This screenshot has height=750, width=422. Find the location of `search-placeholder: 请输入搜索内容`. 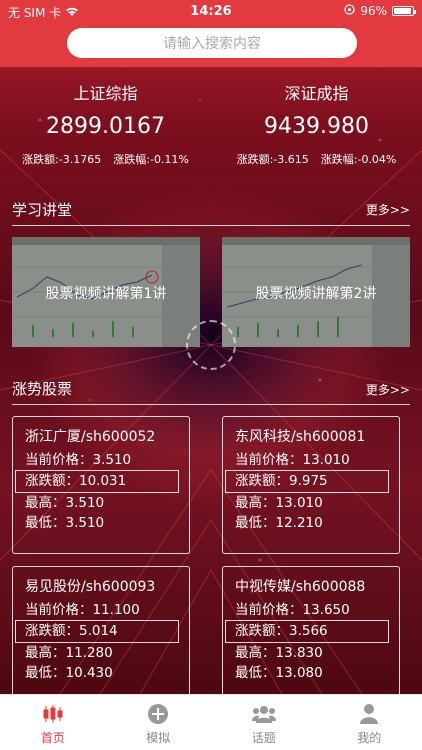

search-placeholder: 请输入搜索内容 is located at coordinates (212, 44).